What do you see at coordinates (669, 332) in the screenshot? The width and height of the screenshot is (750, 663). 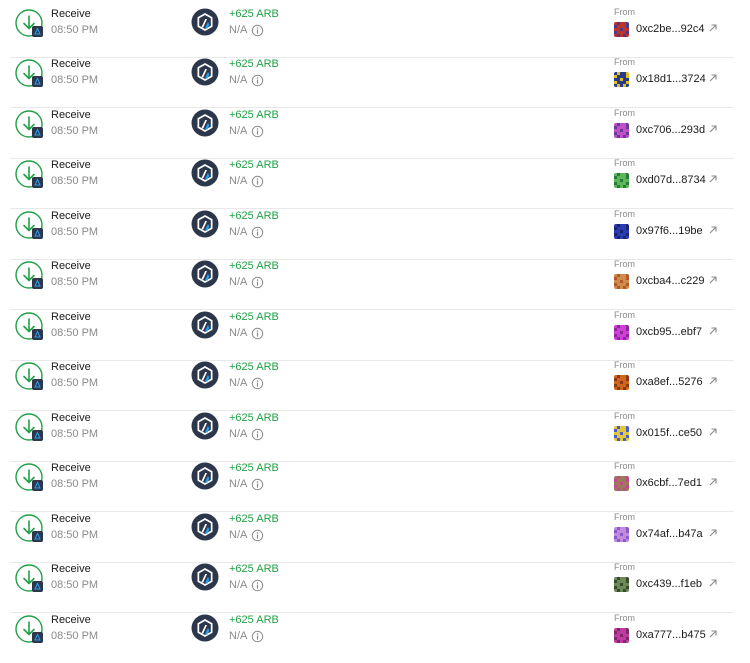 I see `sender-address-link: 0xcb95...ebf7` at bounding box center [669, 332].